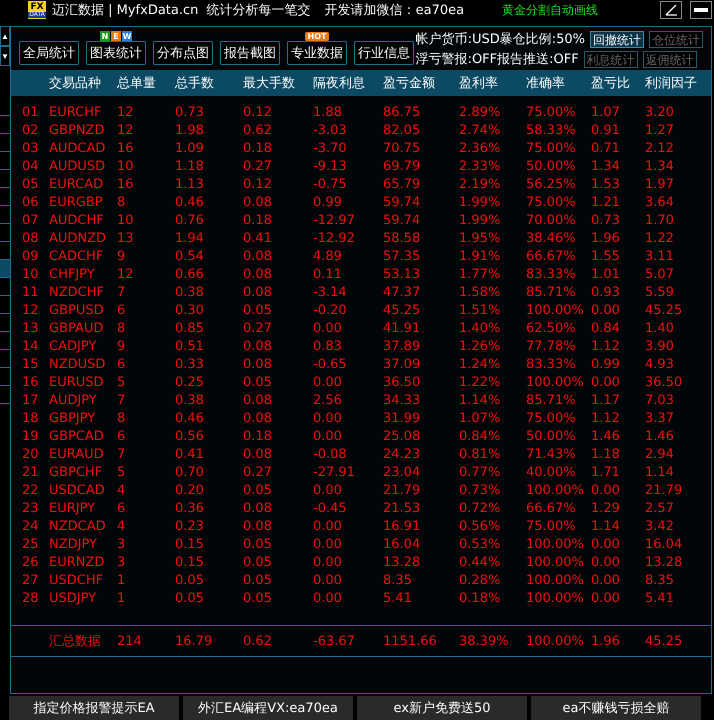 The height and width of the screenshot is (720, 714). I want to click on summary-cell-text: 214, so click(130, 641).